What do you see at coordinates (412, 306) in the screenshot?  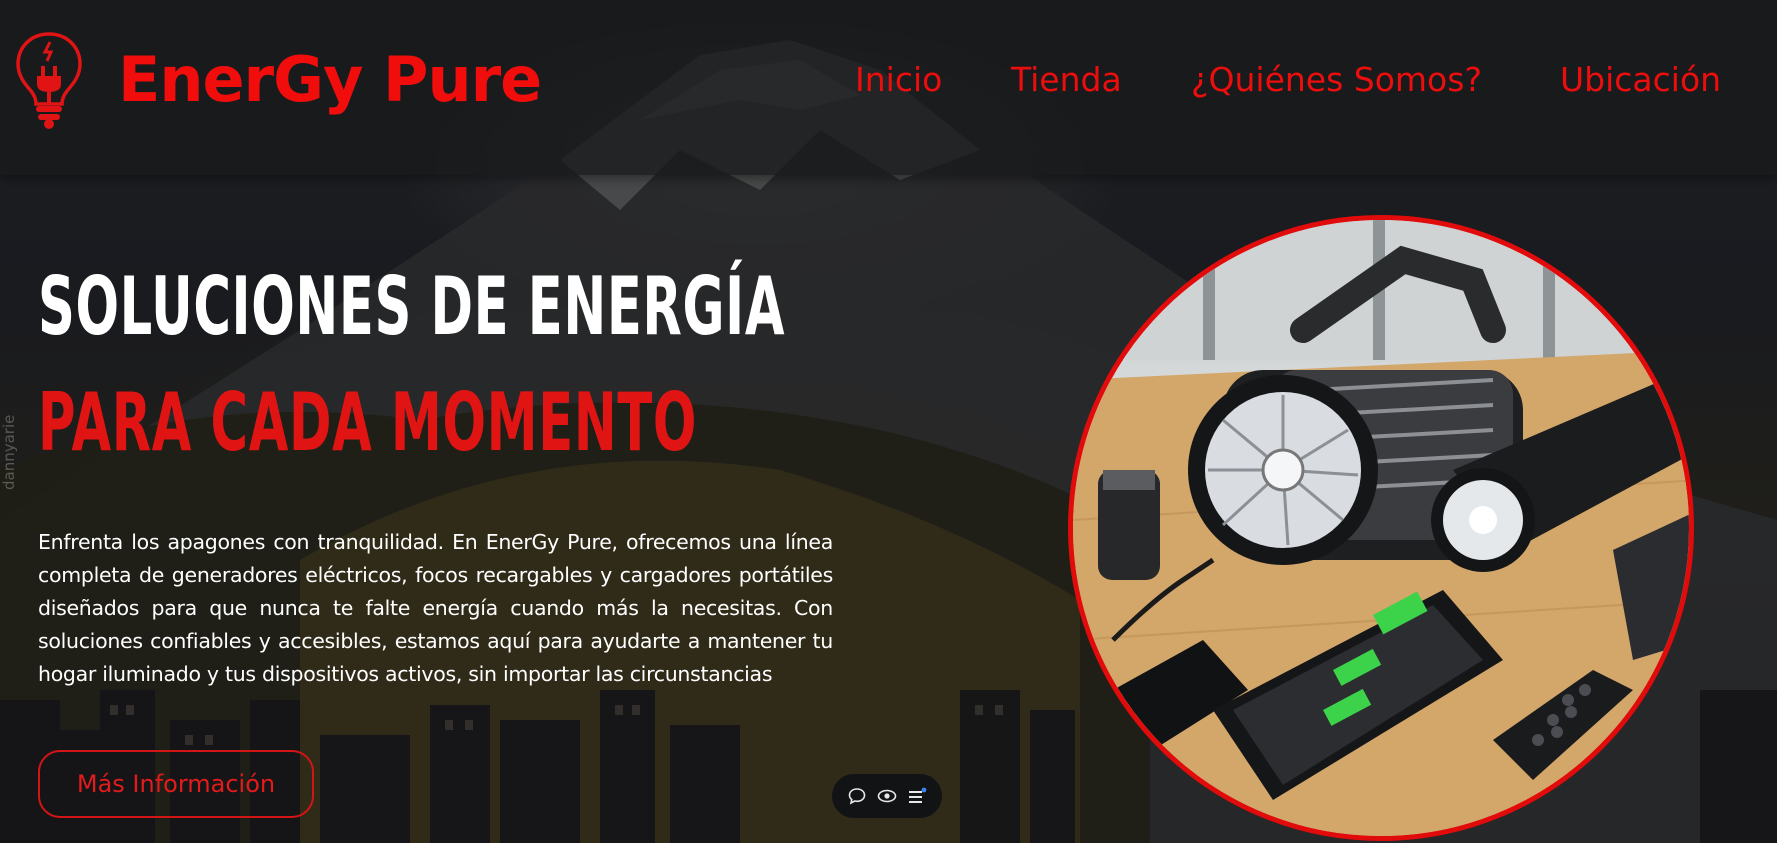 I see `hero-headline-line1: SOLUCIONES DE ENERGÍA` at bounding box center [412, 306].